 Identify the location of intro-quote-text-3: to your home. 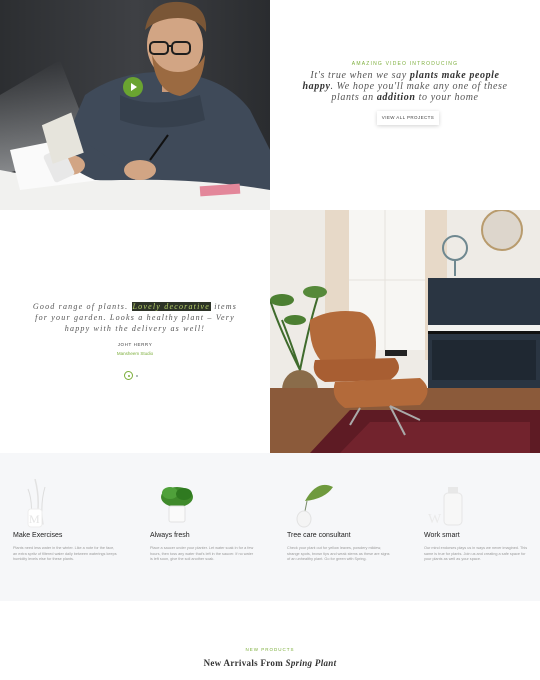
(447, 97).